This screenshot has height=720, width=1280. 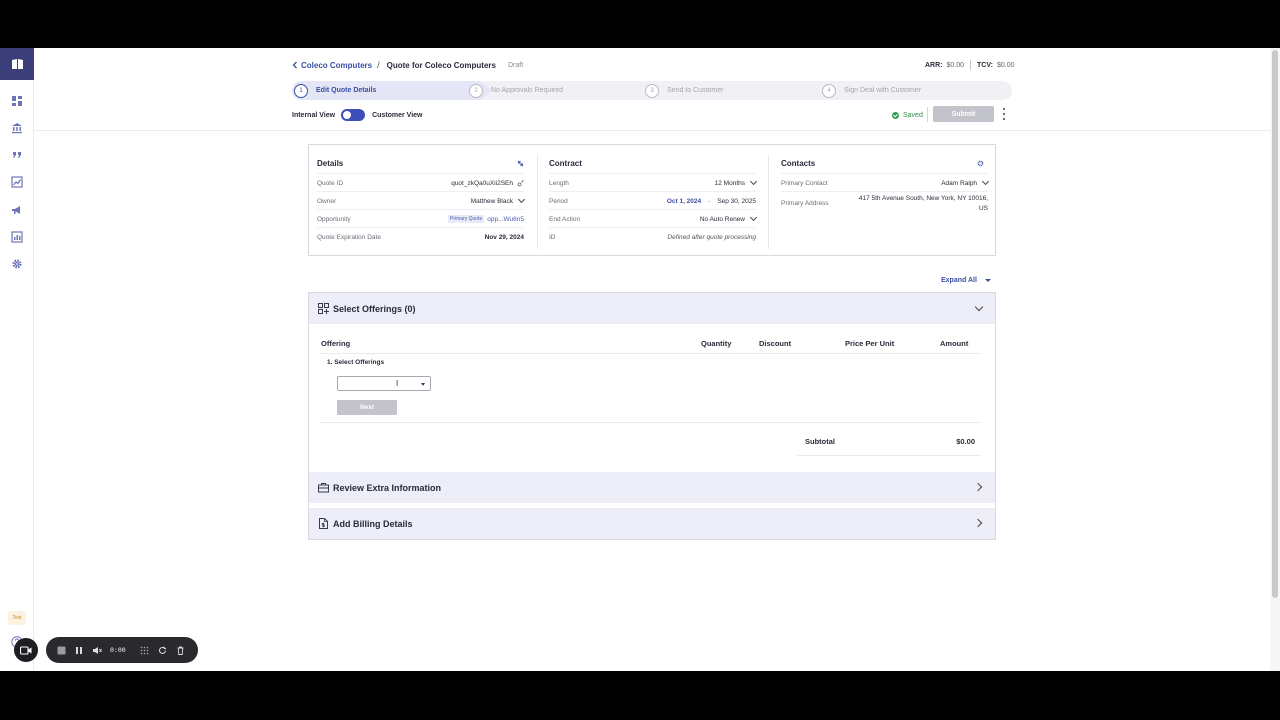 What do you see at coordinates (1004, 114) in the screenshot?
I see `more-options-icon` at bounding box center [1004, 114].